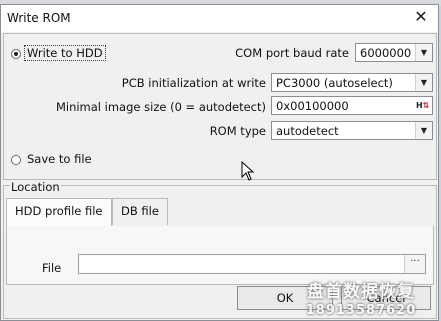 The height and width of the screenshot is (321, 441). What do you see at coordinates (237, 131) in the screenshot?
I see `rom-type-label: ROM type` at bounding box center [237, 131].